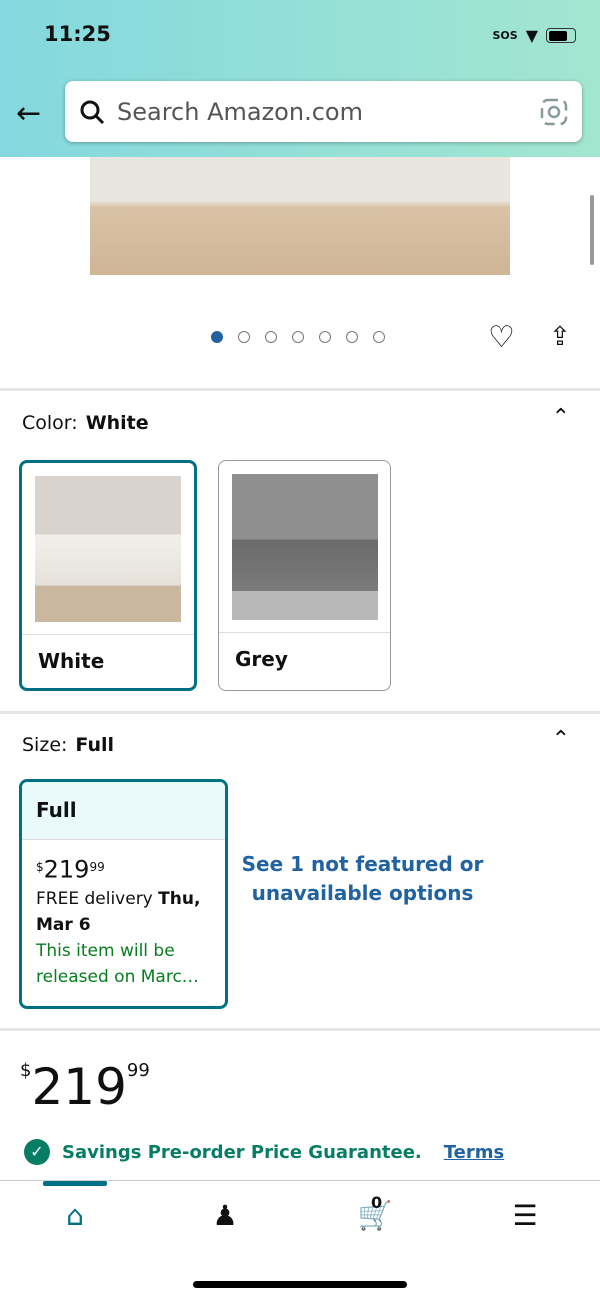 Image resolution: width=600 pixels, height=1299 pixels. I want to click on color-option-white: White, so click(108, 575).